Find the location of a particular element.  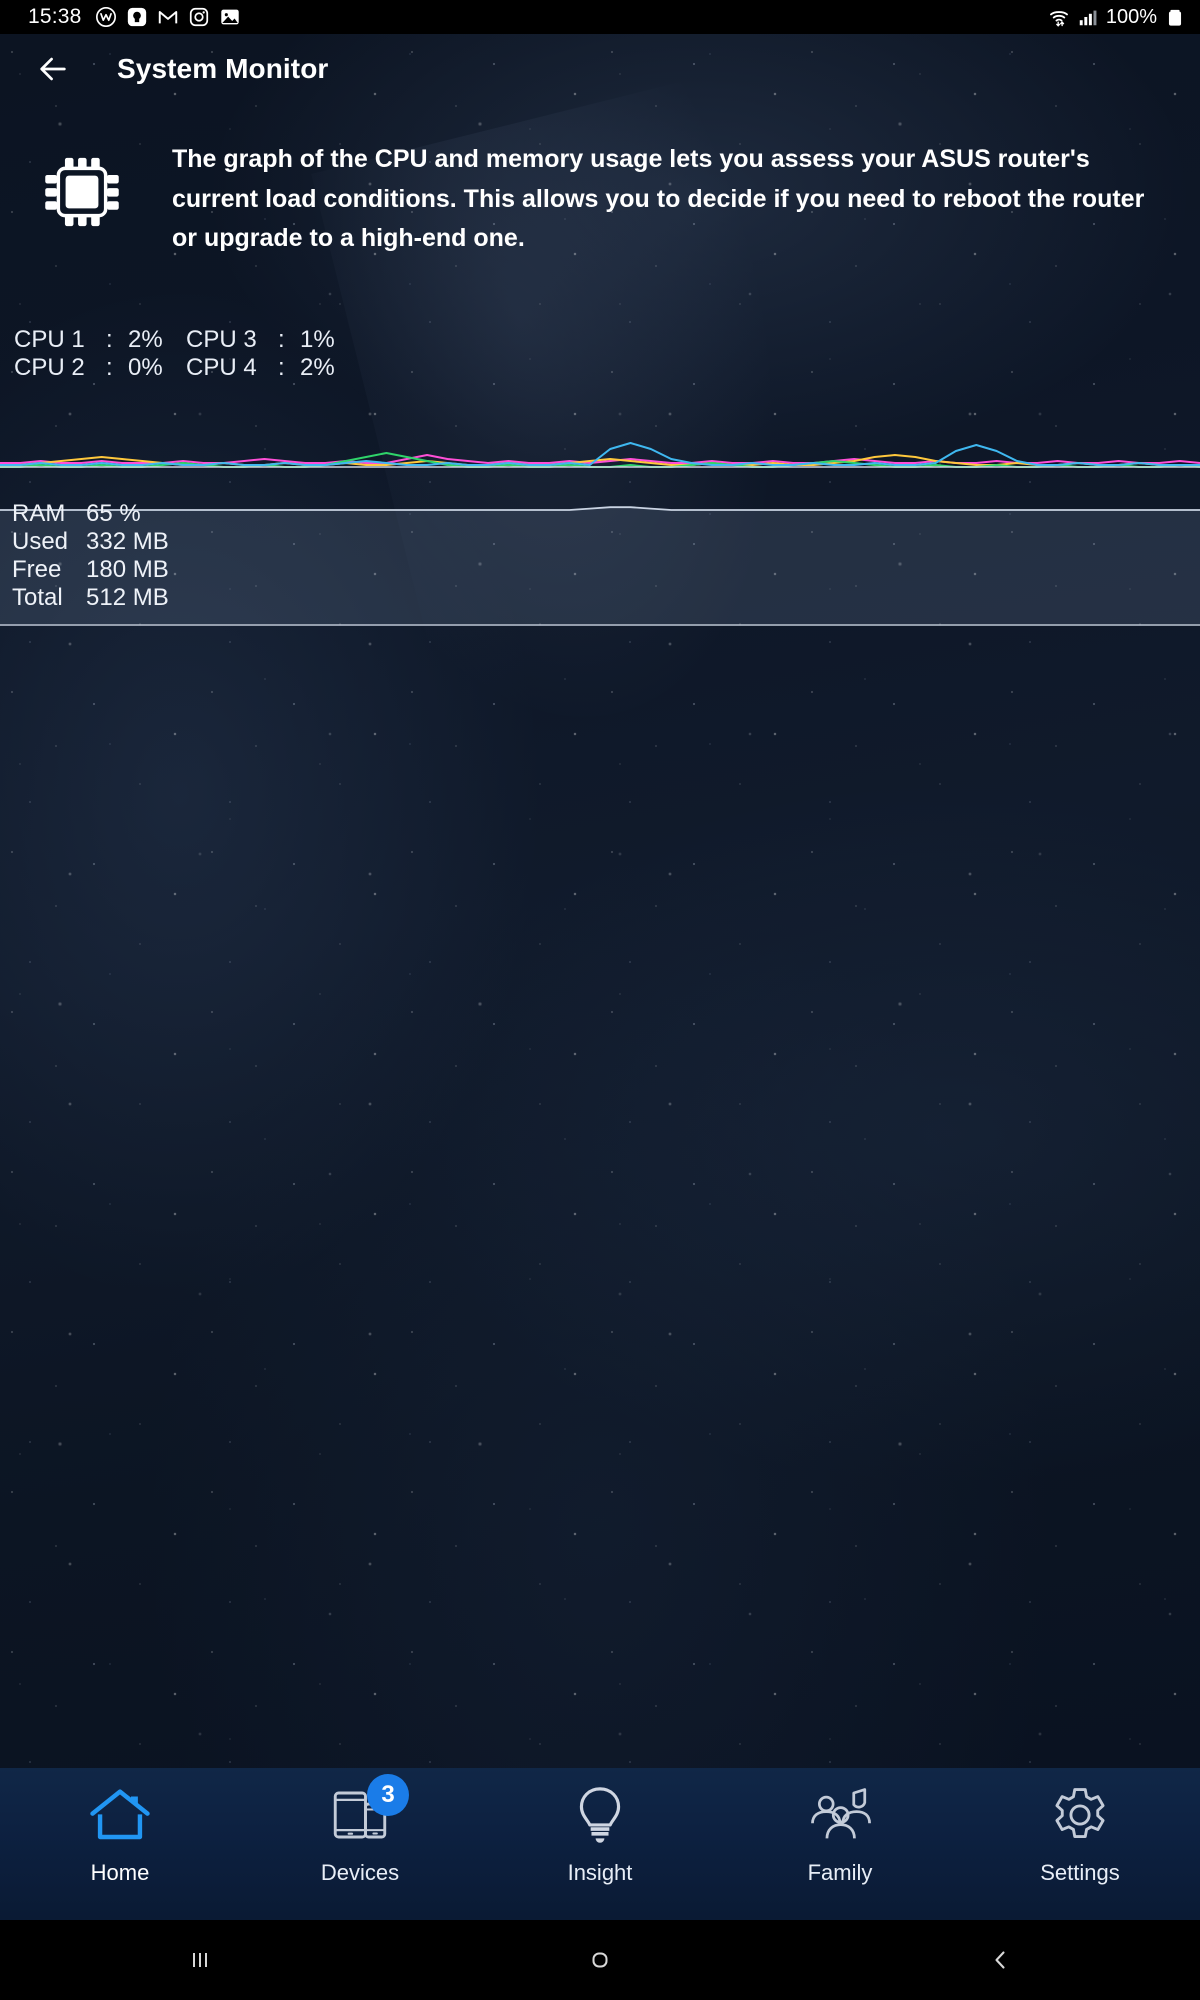

ram-used-label: Used is located at coordinates (40, 541).